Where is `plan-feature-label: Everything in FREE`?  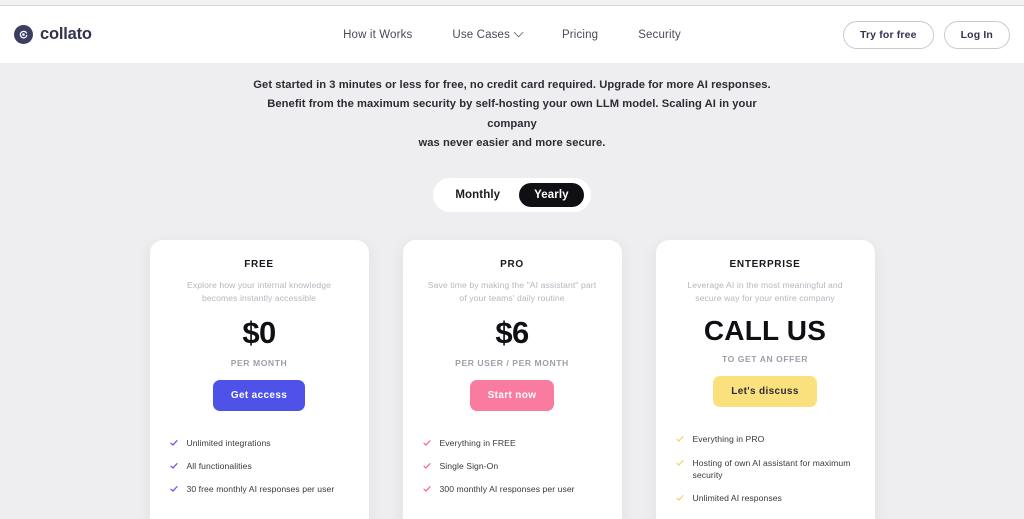
plan-feature-label: Everything in FREE is located at coordinates (477, 442).